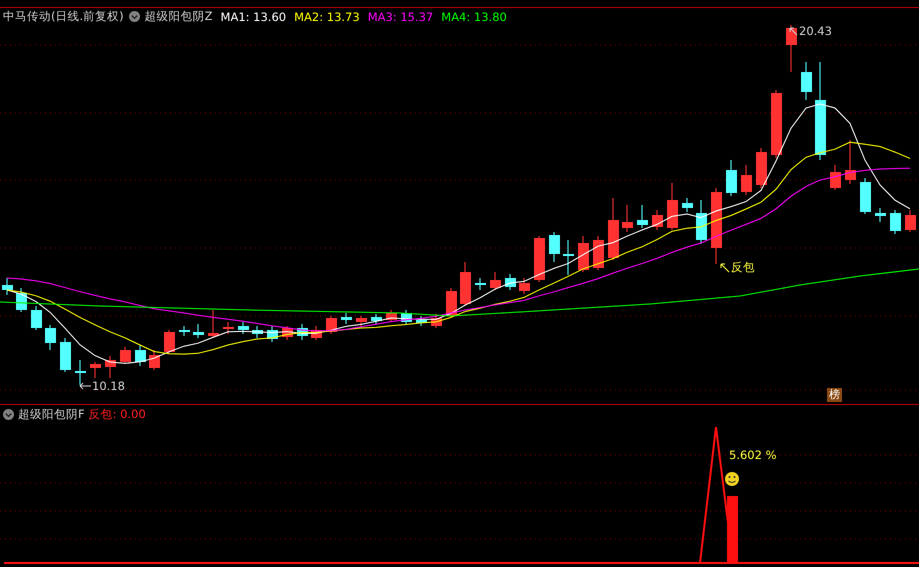 Image resolution: width=919 pixels, height=567 pixels. I want to click on stock-title: 中马传动(日线.前复权), so click(63, 16).